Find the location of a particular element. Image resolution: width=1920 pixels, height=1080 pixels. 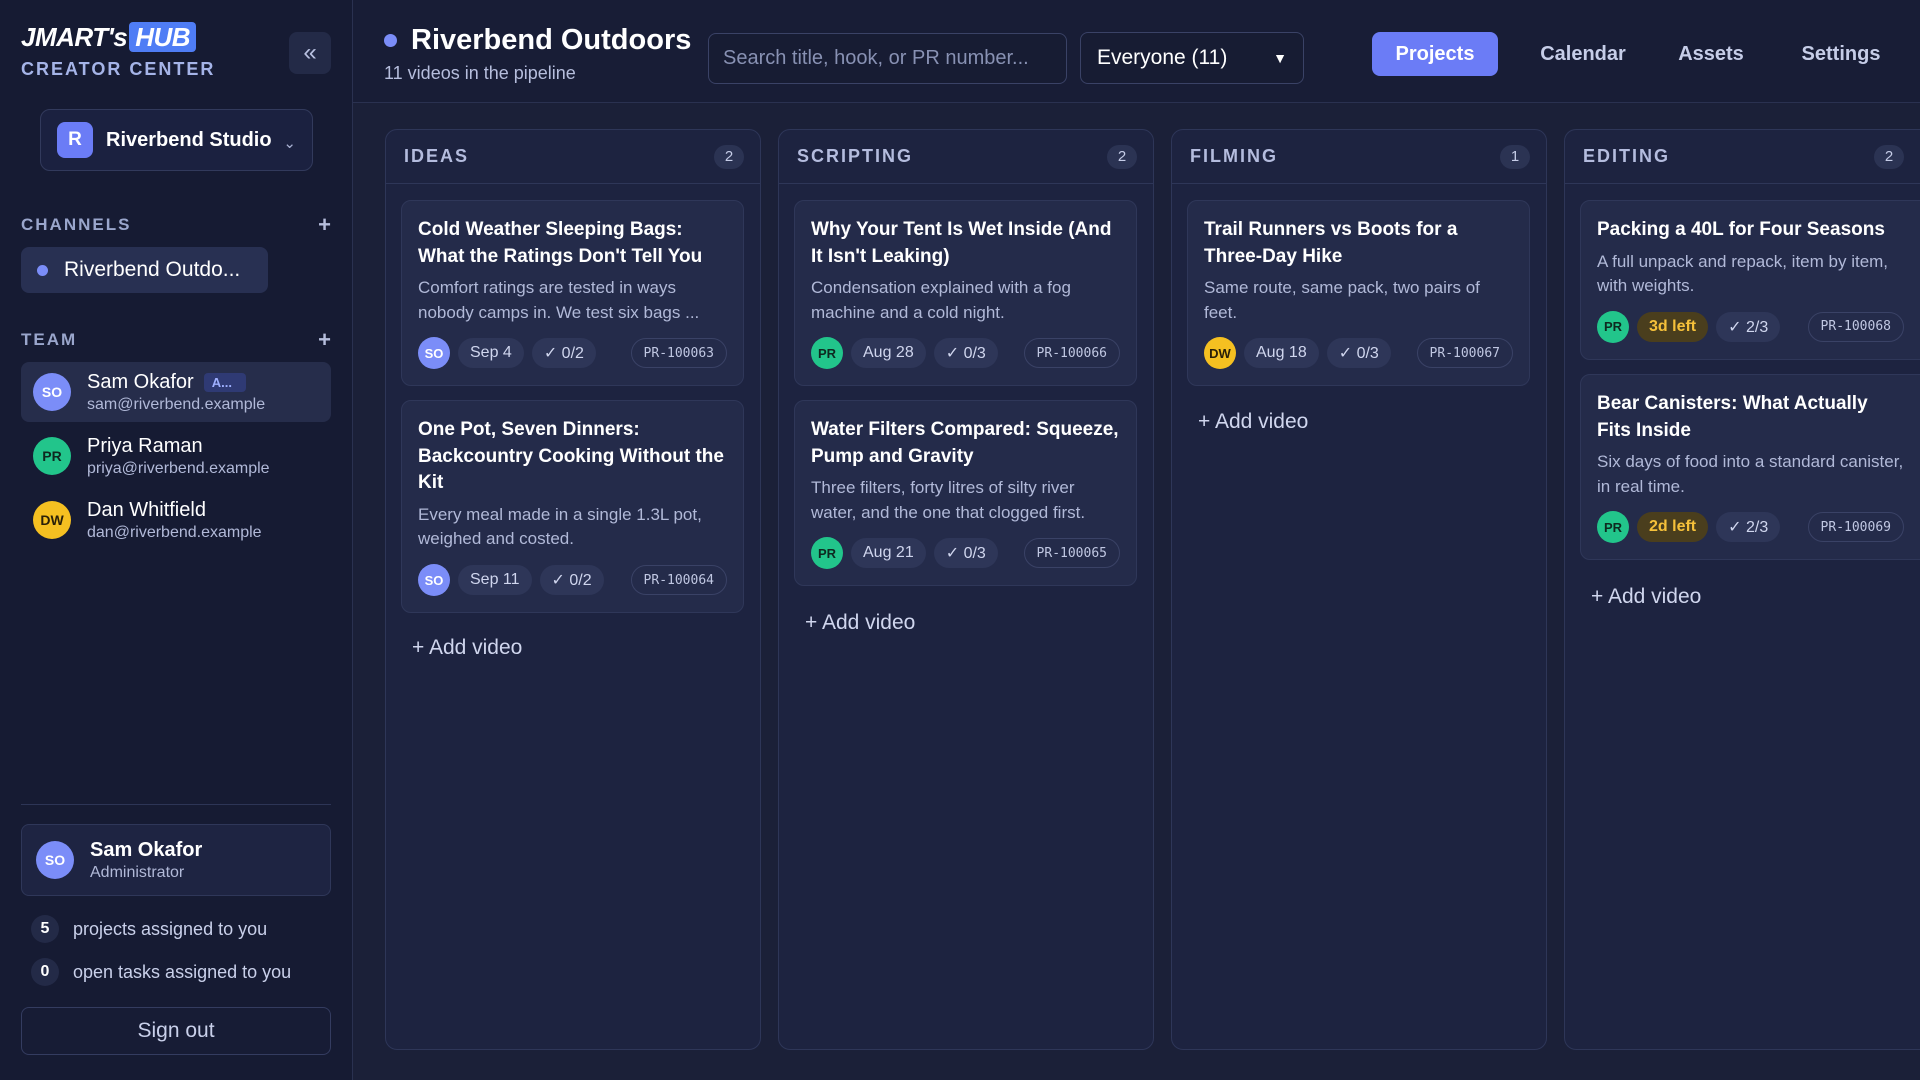

pr-number-chip: PR-100067 is located at coordinates (1464, 353).